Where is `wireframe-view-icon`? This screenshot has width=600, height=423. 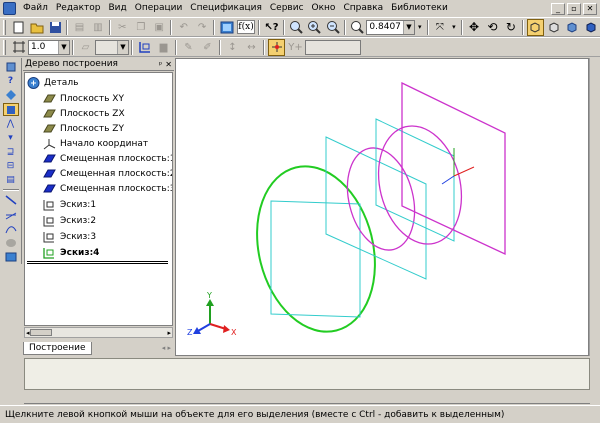
wireframe-view-icon is located at coordinates (535, 27).